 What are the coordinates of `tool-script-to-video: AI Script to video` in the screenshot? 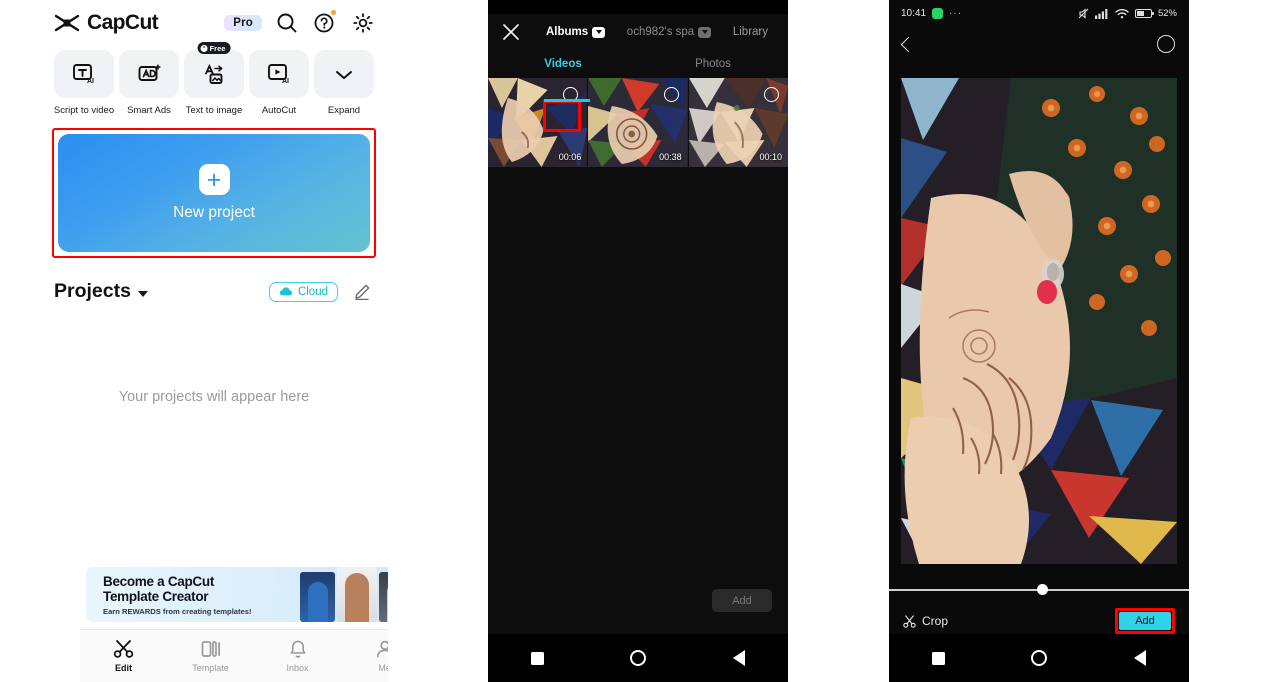 It's located at (84, 83).